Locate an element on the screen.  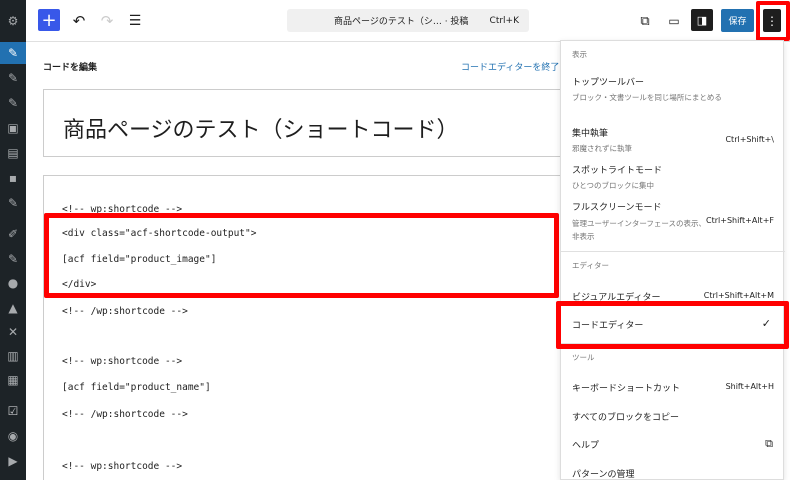
add-block-button: + is located at coordinates (49, 20).